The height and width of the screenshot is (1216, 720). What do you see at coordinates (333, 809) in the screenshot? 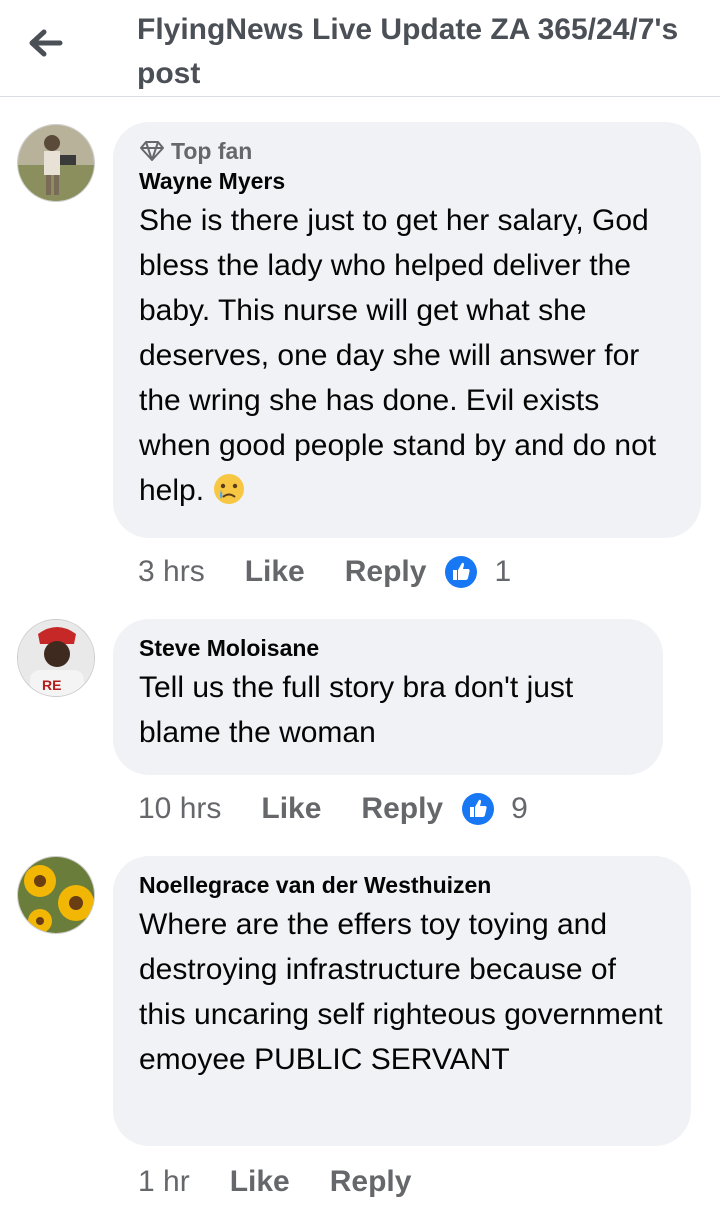
I see `comment-actions: 10 hrs Like Reply 9` at bounding box center [333, 809].